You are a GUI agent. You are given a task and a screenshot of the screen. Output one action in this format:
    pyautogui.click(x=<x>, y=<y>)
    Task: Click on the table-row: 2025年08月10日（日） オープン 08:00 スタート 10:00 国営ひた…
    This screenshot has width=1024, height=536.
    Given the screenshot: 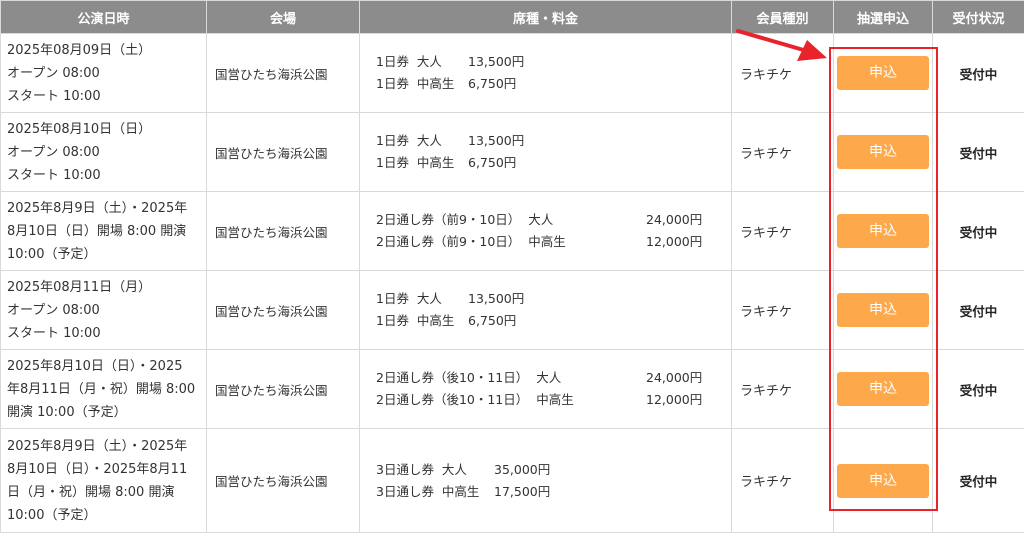 What is the action you would take?
    pyautogui.click(x=512, y=152)
    